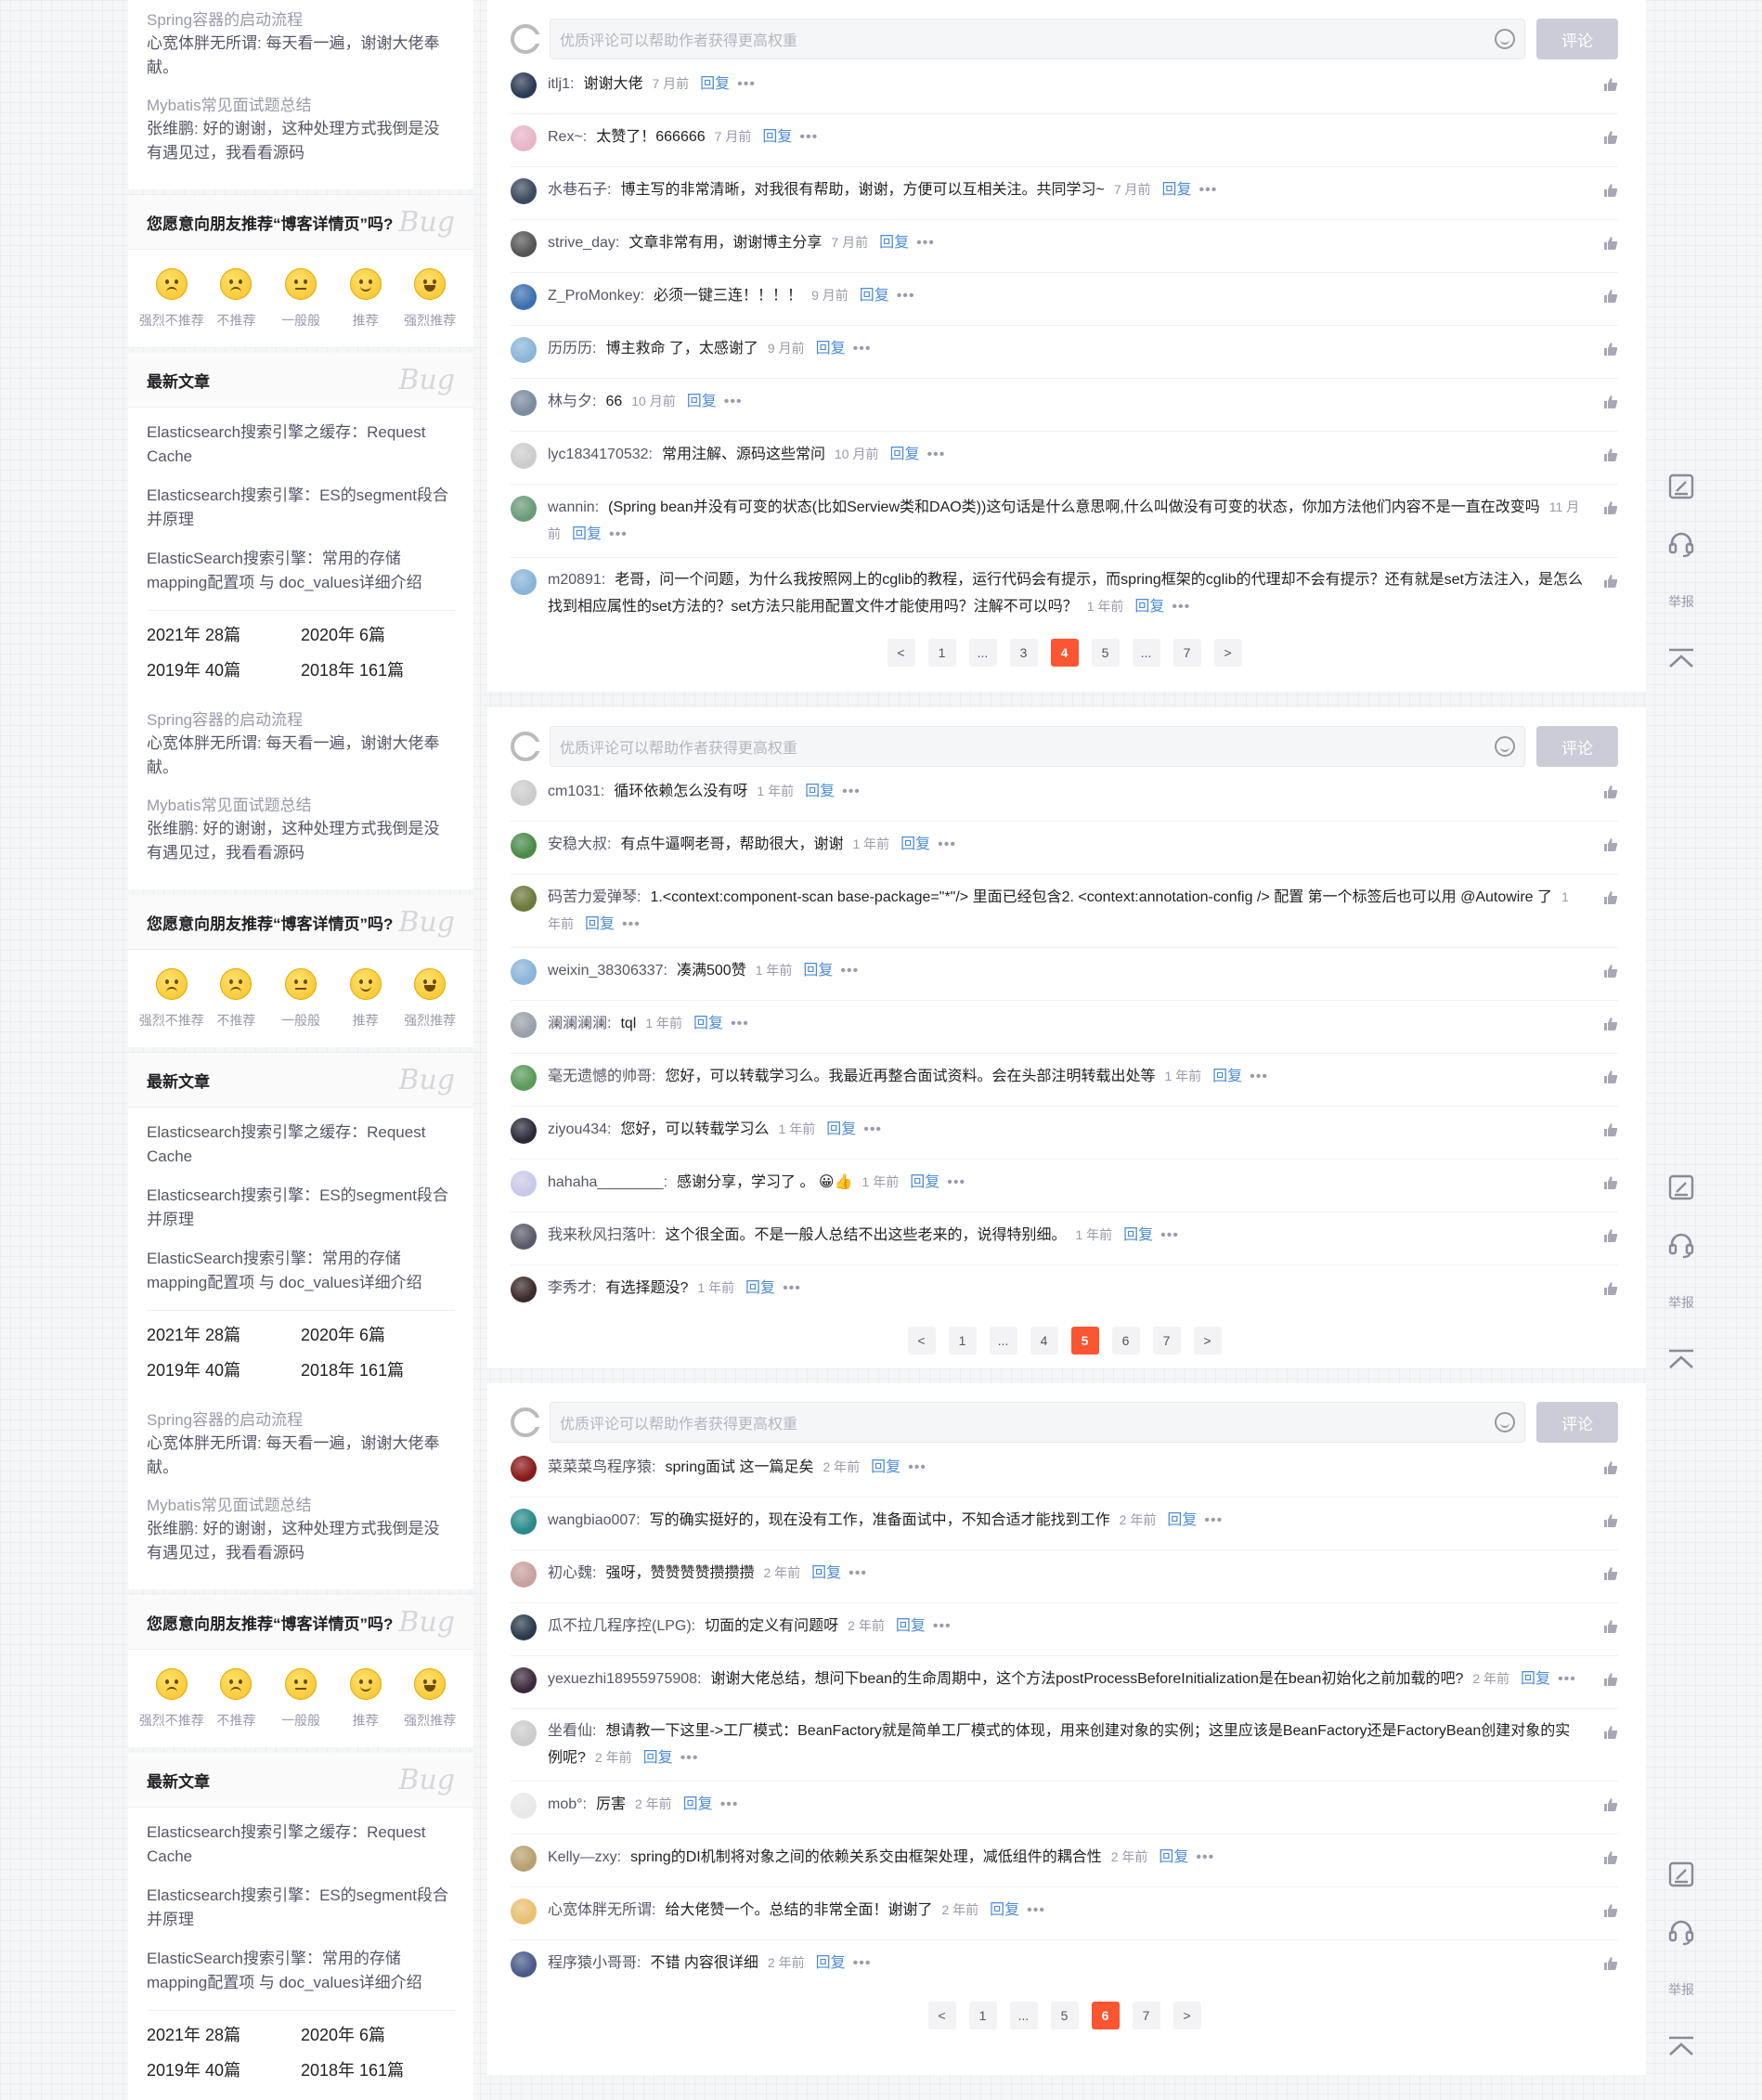 The image size is (1762, 2100). Describe the element at coordinates (301, 1845) in the screenshot. I see `latest-article-link: Elasticsearch搜索引擎之缓存：Request Cache` at that location.